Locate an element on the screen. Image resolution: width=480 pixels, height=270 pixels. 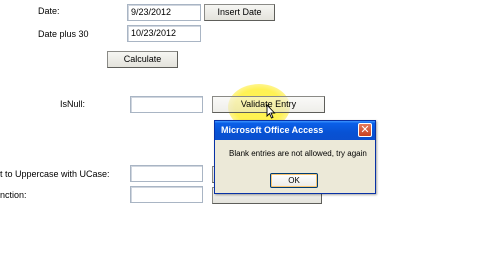
dialog-message: Blank entries are not allowed, try again is located at coordinates (298, 153).